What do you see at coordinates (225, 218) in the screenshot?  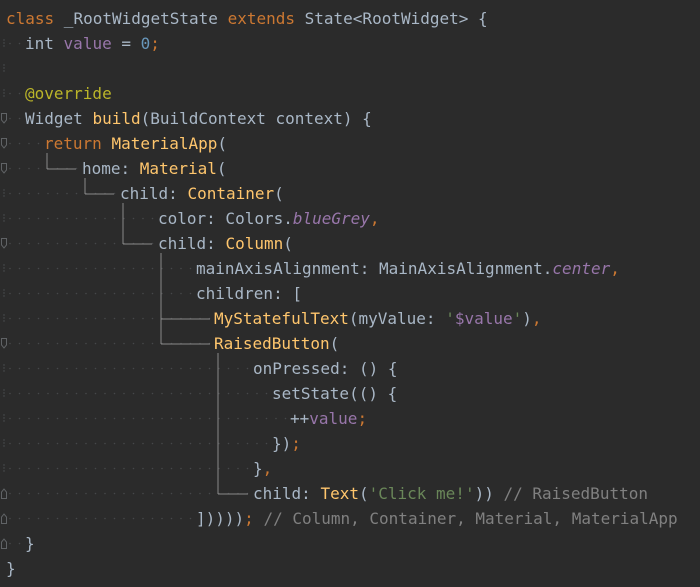 I see `code-token: color: Colors.` at bounding box center [225, 218].